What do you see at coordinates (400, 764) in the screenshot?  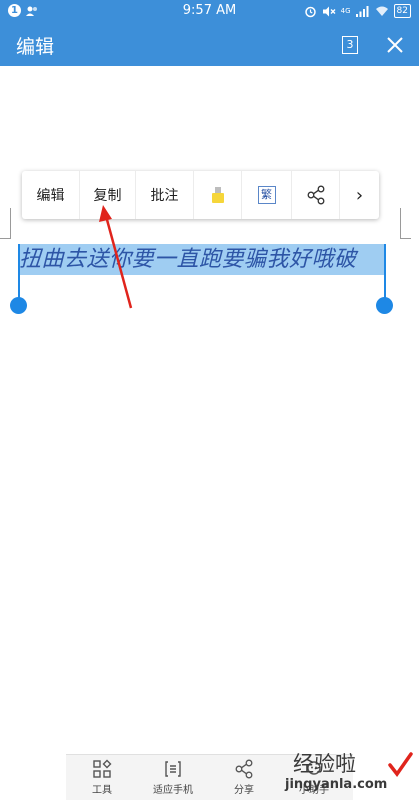 I see `checkmark-icon` at bounding box center [400, 764].